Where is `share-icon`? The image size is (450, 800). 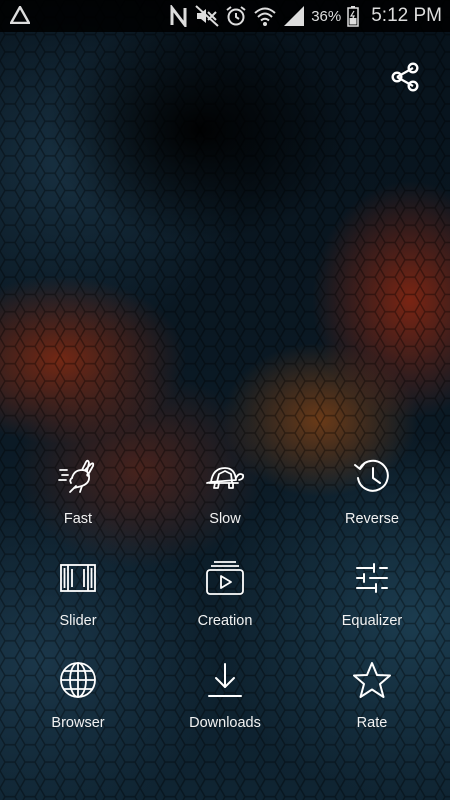 share-icon is located at coordinates (405, 80).